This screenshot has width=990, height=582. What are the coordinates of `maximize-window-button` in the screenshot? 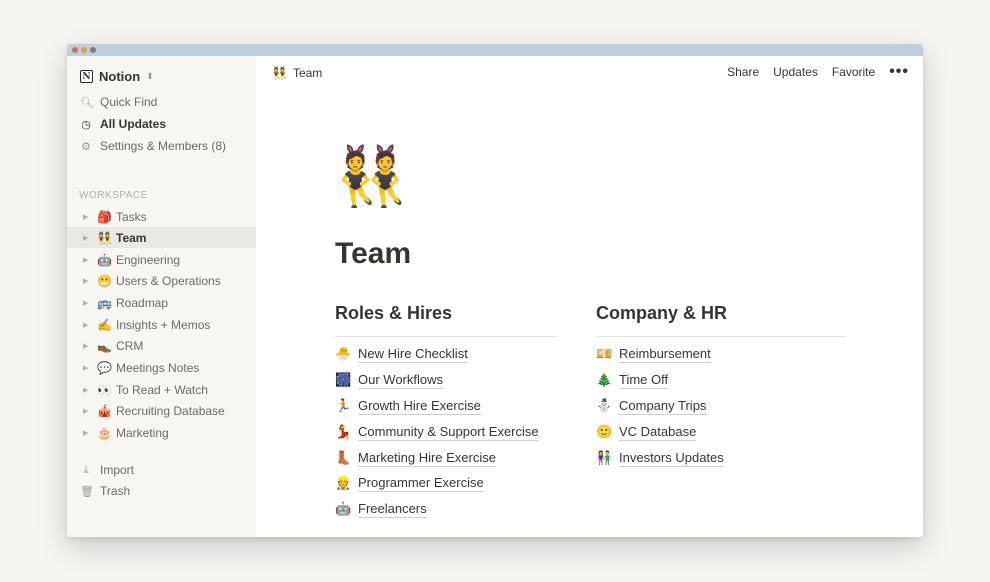 It's located at (93, 50).